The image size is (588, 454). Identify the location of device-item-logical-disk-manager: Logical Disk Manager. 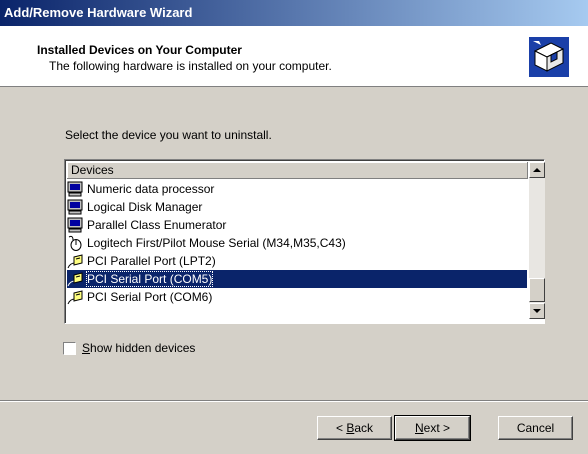
(297, 207).